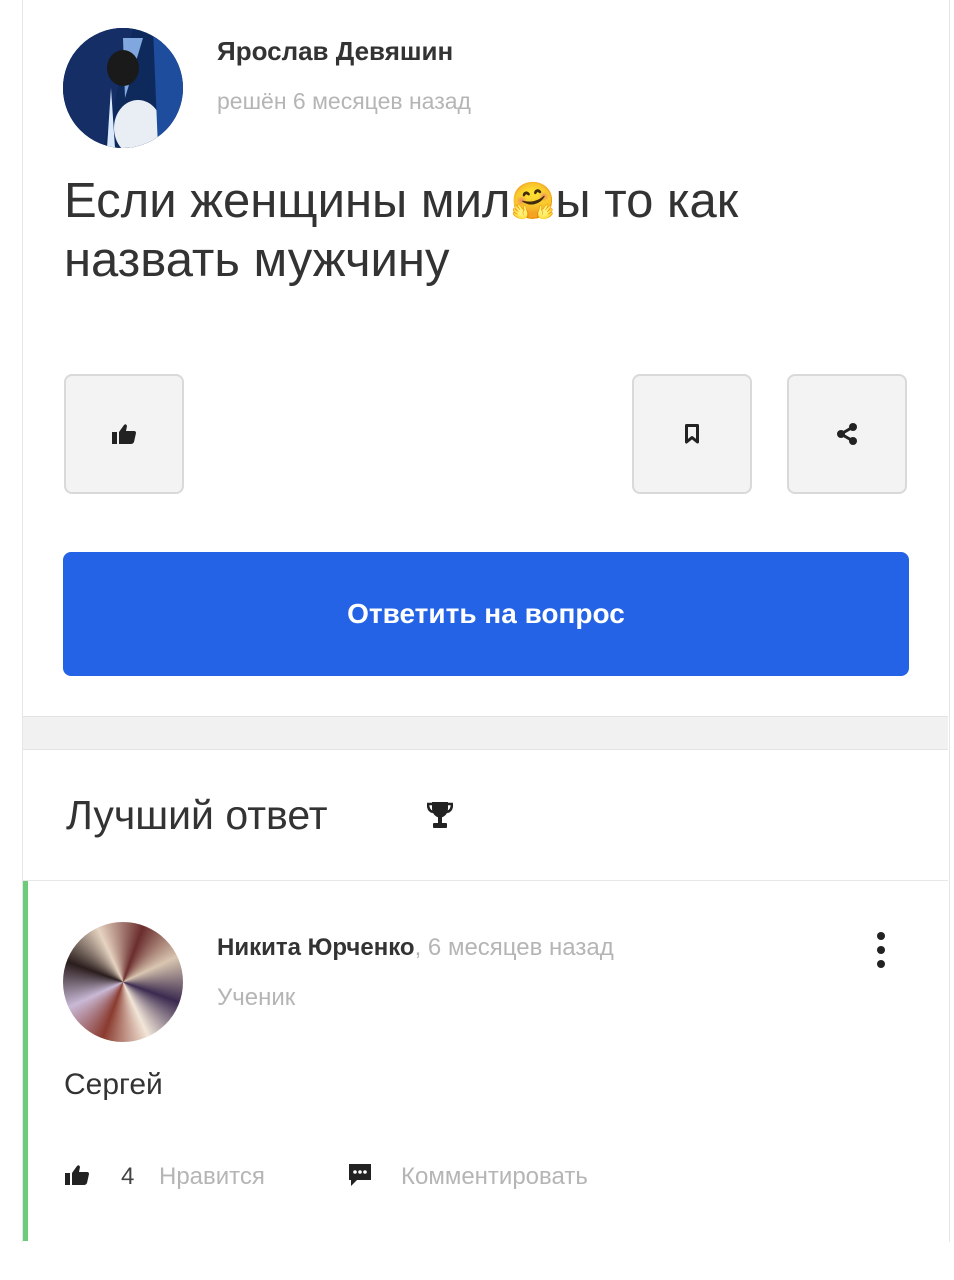 This screenshot has height=1280, width=954. I want to click on question-status: решён 6 месяцев назад, so click(344, 101).